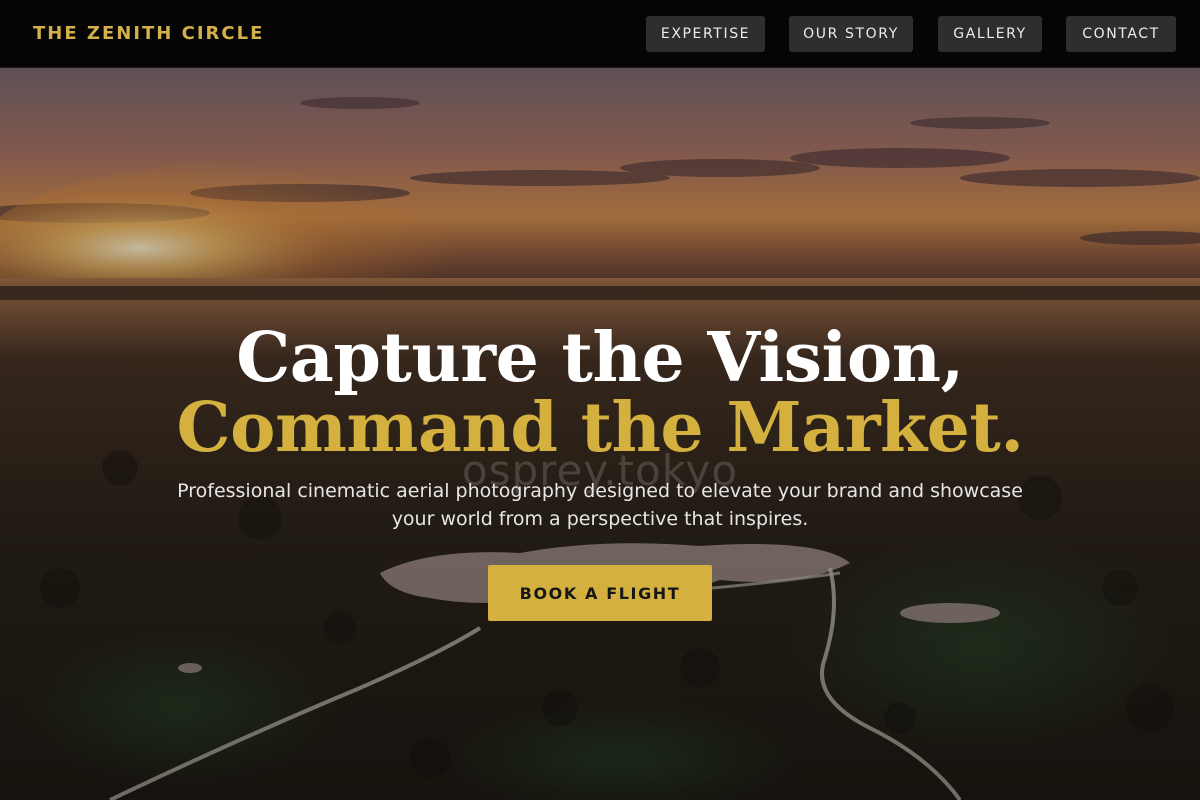 This screenshot has height=800, width=1200. Describe the element at coordinates (705, 34) in the screenshot. I see `nav-link-expertise: EXPERTISE` at that location.